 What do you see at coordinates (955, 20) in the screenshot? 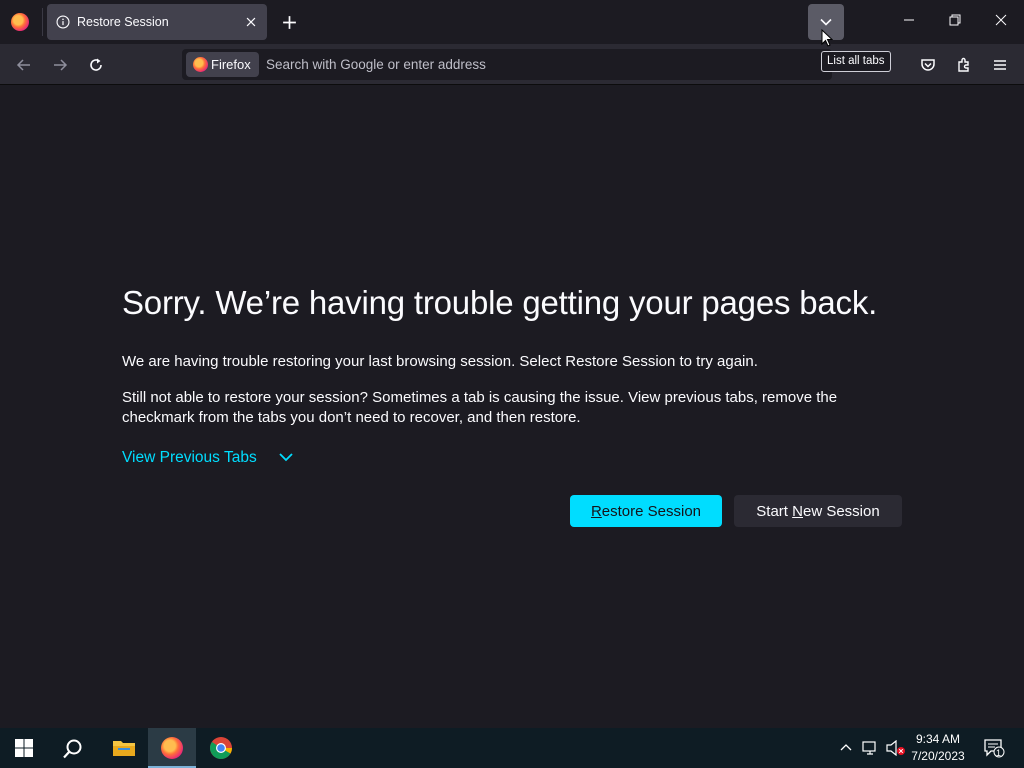
I see `restore-window-icon` at bounding box center [955, 20].